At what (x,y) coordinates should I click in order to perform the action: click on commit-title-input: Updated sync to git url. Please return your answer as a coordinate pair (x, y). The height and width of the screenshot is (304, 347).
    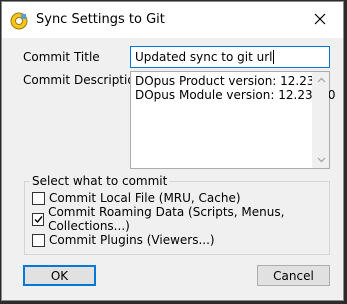
    Looking at the image, I should click on (230, 57).